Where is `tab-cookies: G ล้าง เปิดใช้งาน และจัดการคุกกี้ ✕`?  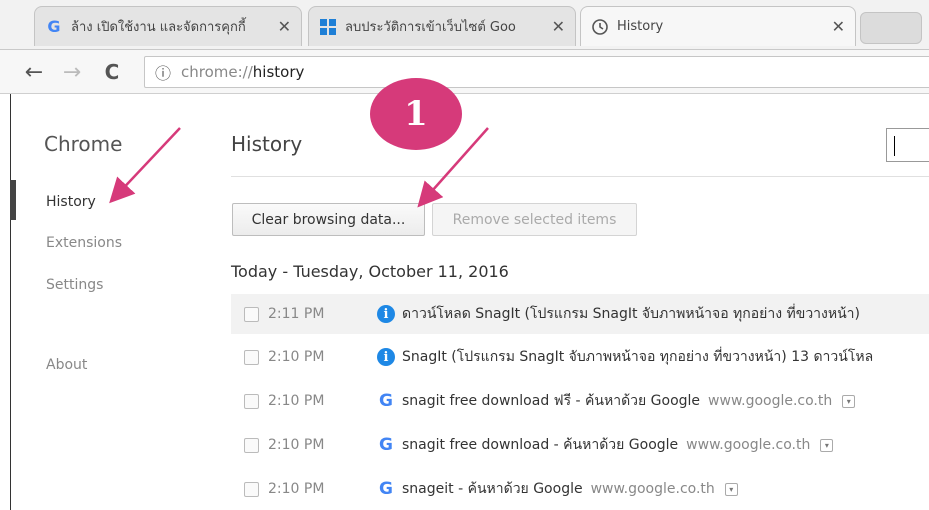 tab-cookies: G ล้าง เปิดใช้งาน และจัดการคุกกี้ ✕ is located at coordinates (168, 26).